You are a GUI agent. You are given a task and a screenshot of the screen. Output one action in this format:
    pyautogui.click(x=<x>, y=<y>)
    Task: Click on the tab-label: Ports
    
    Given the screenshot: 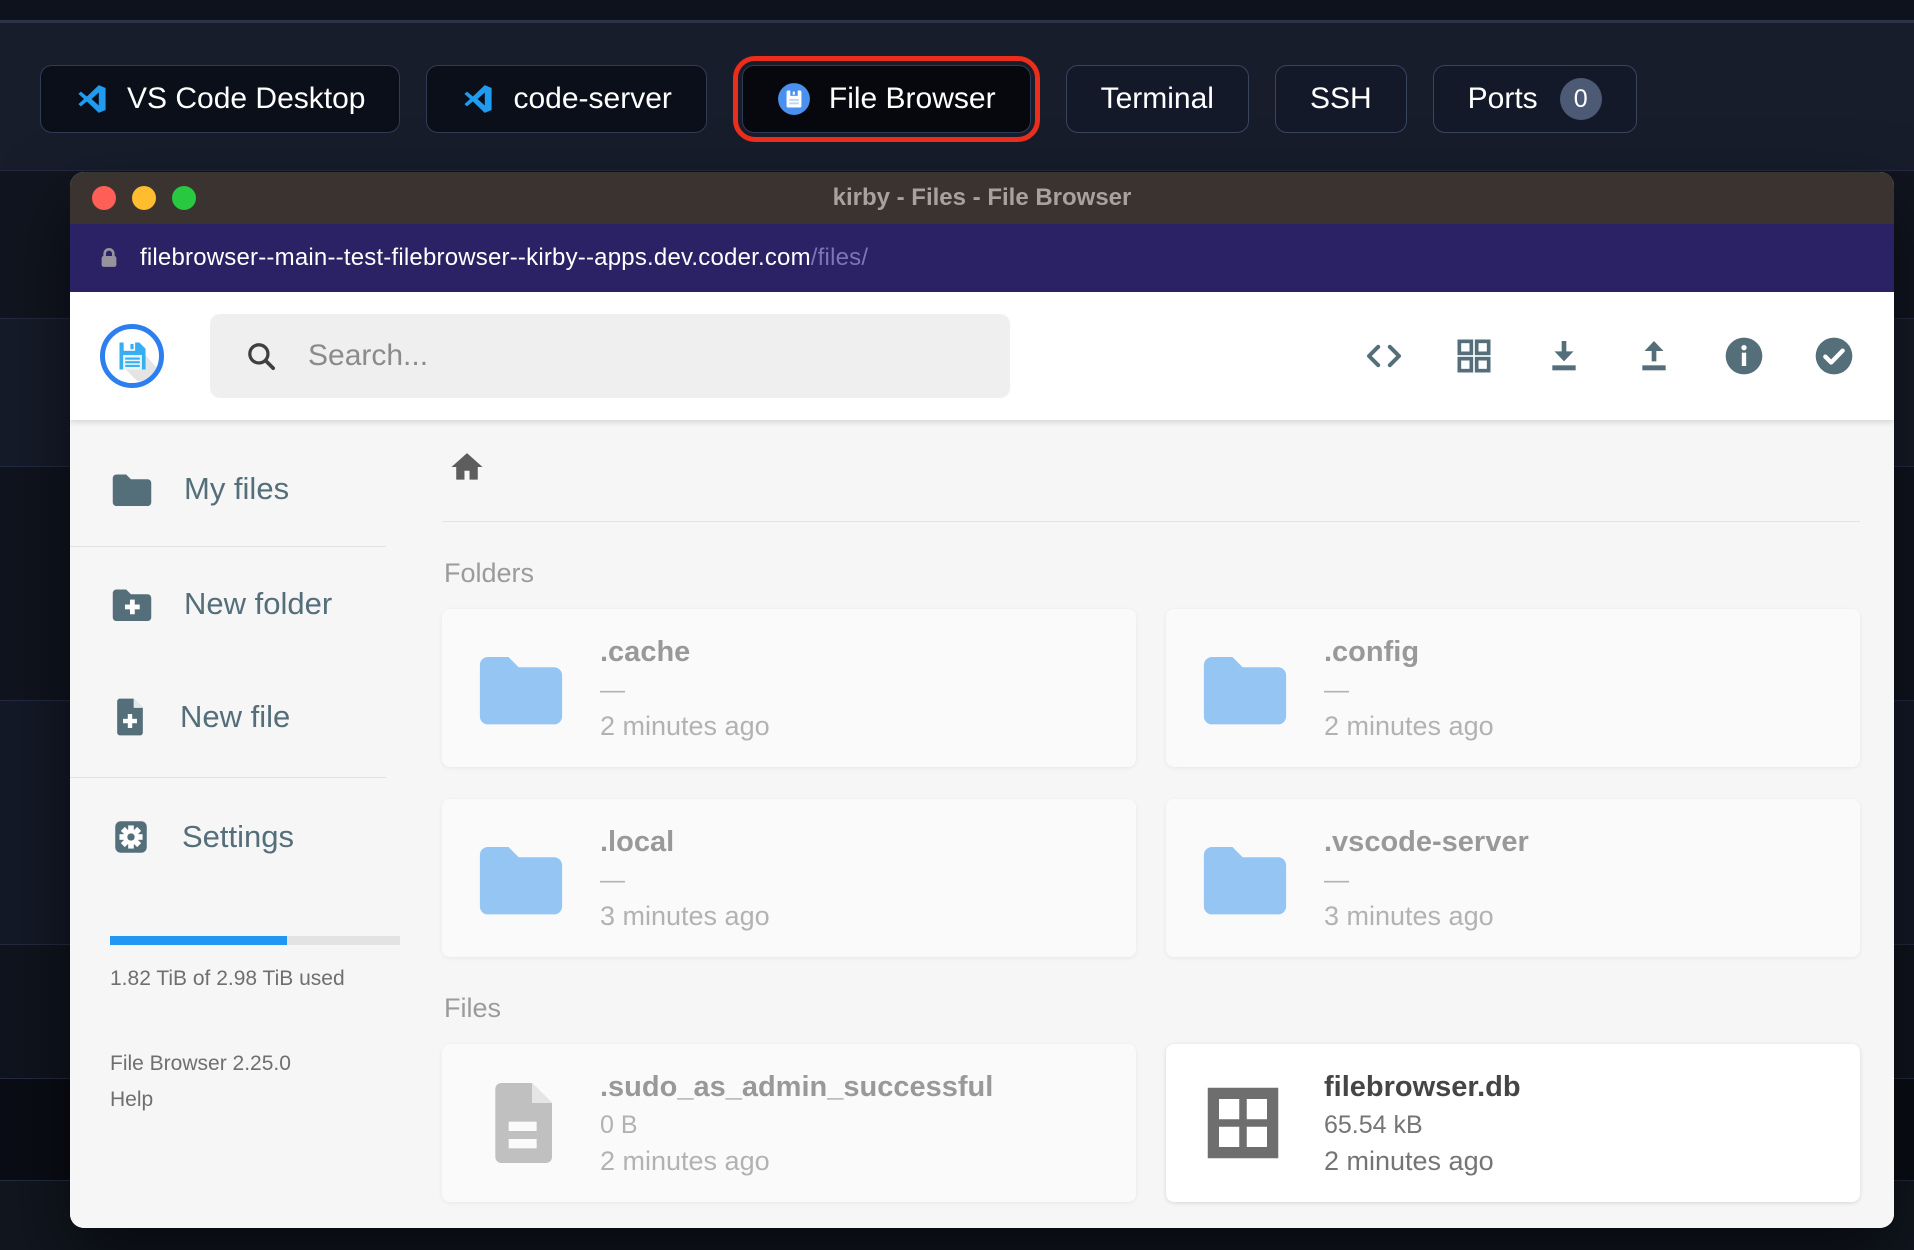 What is the action you would take?
    pyautogui.click(x=1502, y=98)
    